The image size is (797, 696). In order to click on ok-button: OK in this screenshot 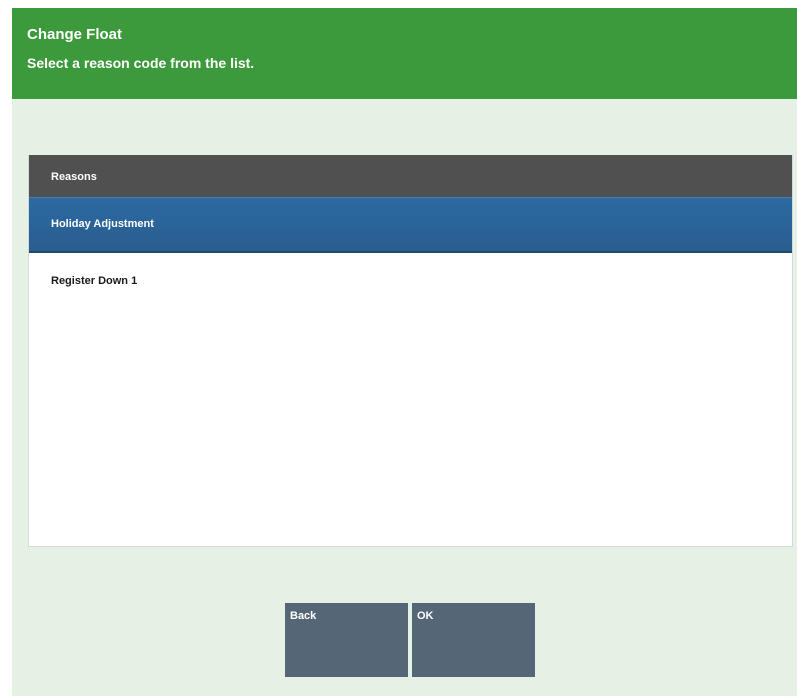, I will do `click(473, 640)`.